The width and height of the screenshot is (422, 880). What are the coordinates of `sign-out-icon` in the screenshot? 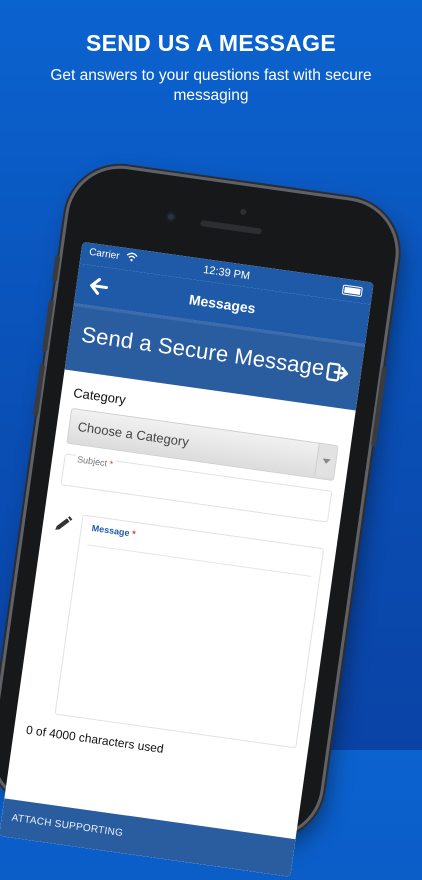 It's located at (337, 372).